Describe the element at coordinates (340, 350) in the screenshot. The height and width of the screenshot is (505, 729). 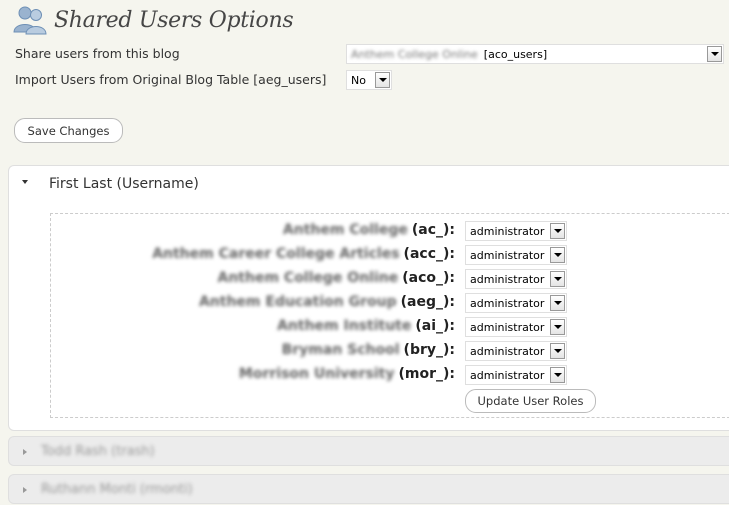
I see `blog-name: Bryman School` at that location.